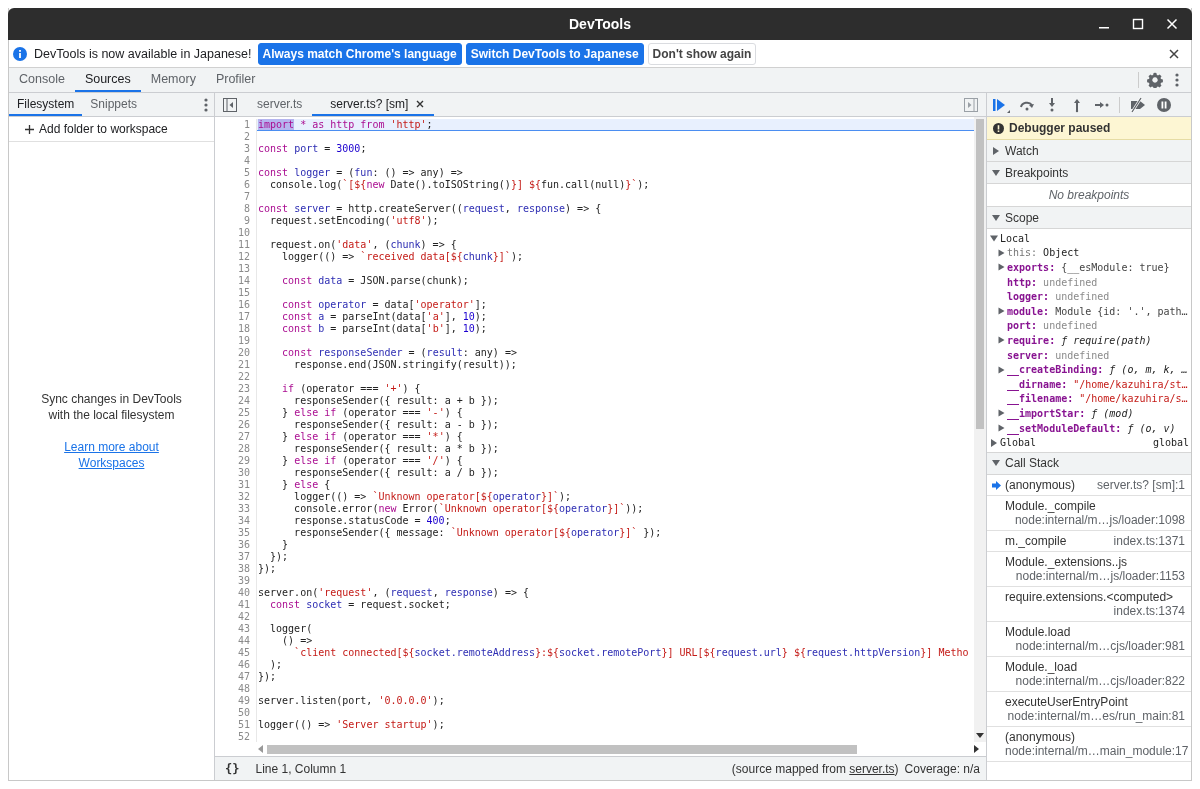 Image resolution: width=1200 pixels, height=789 pixels. I want to click on resume-icon, so click(1001, 104).